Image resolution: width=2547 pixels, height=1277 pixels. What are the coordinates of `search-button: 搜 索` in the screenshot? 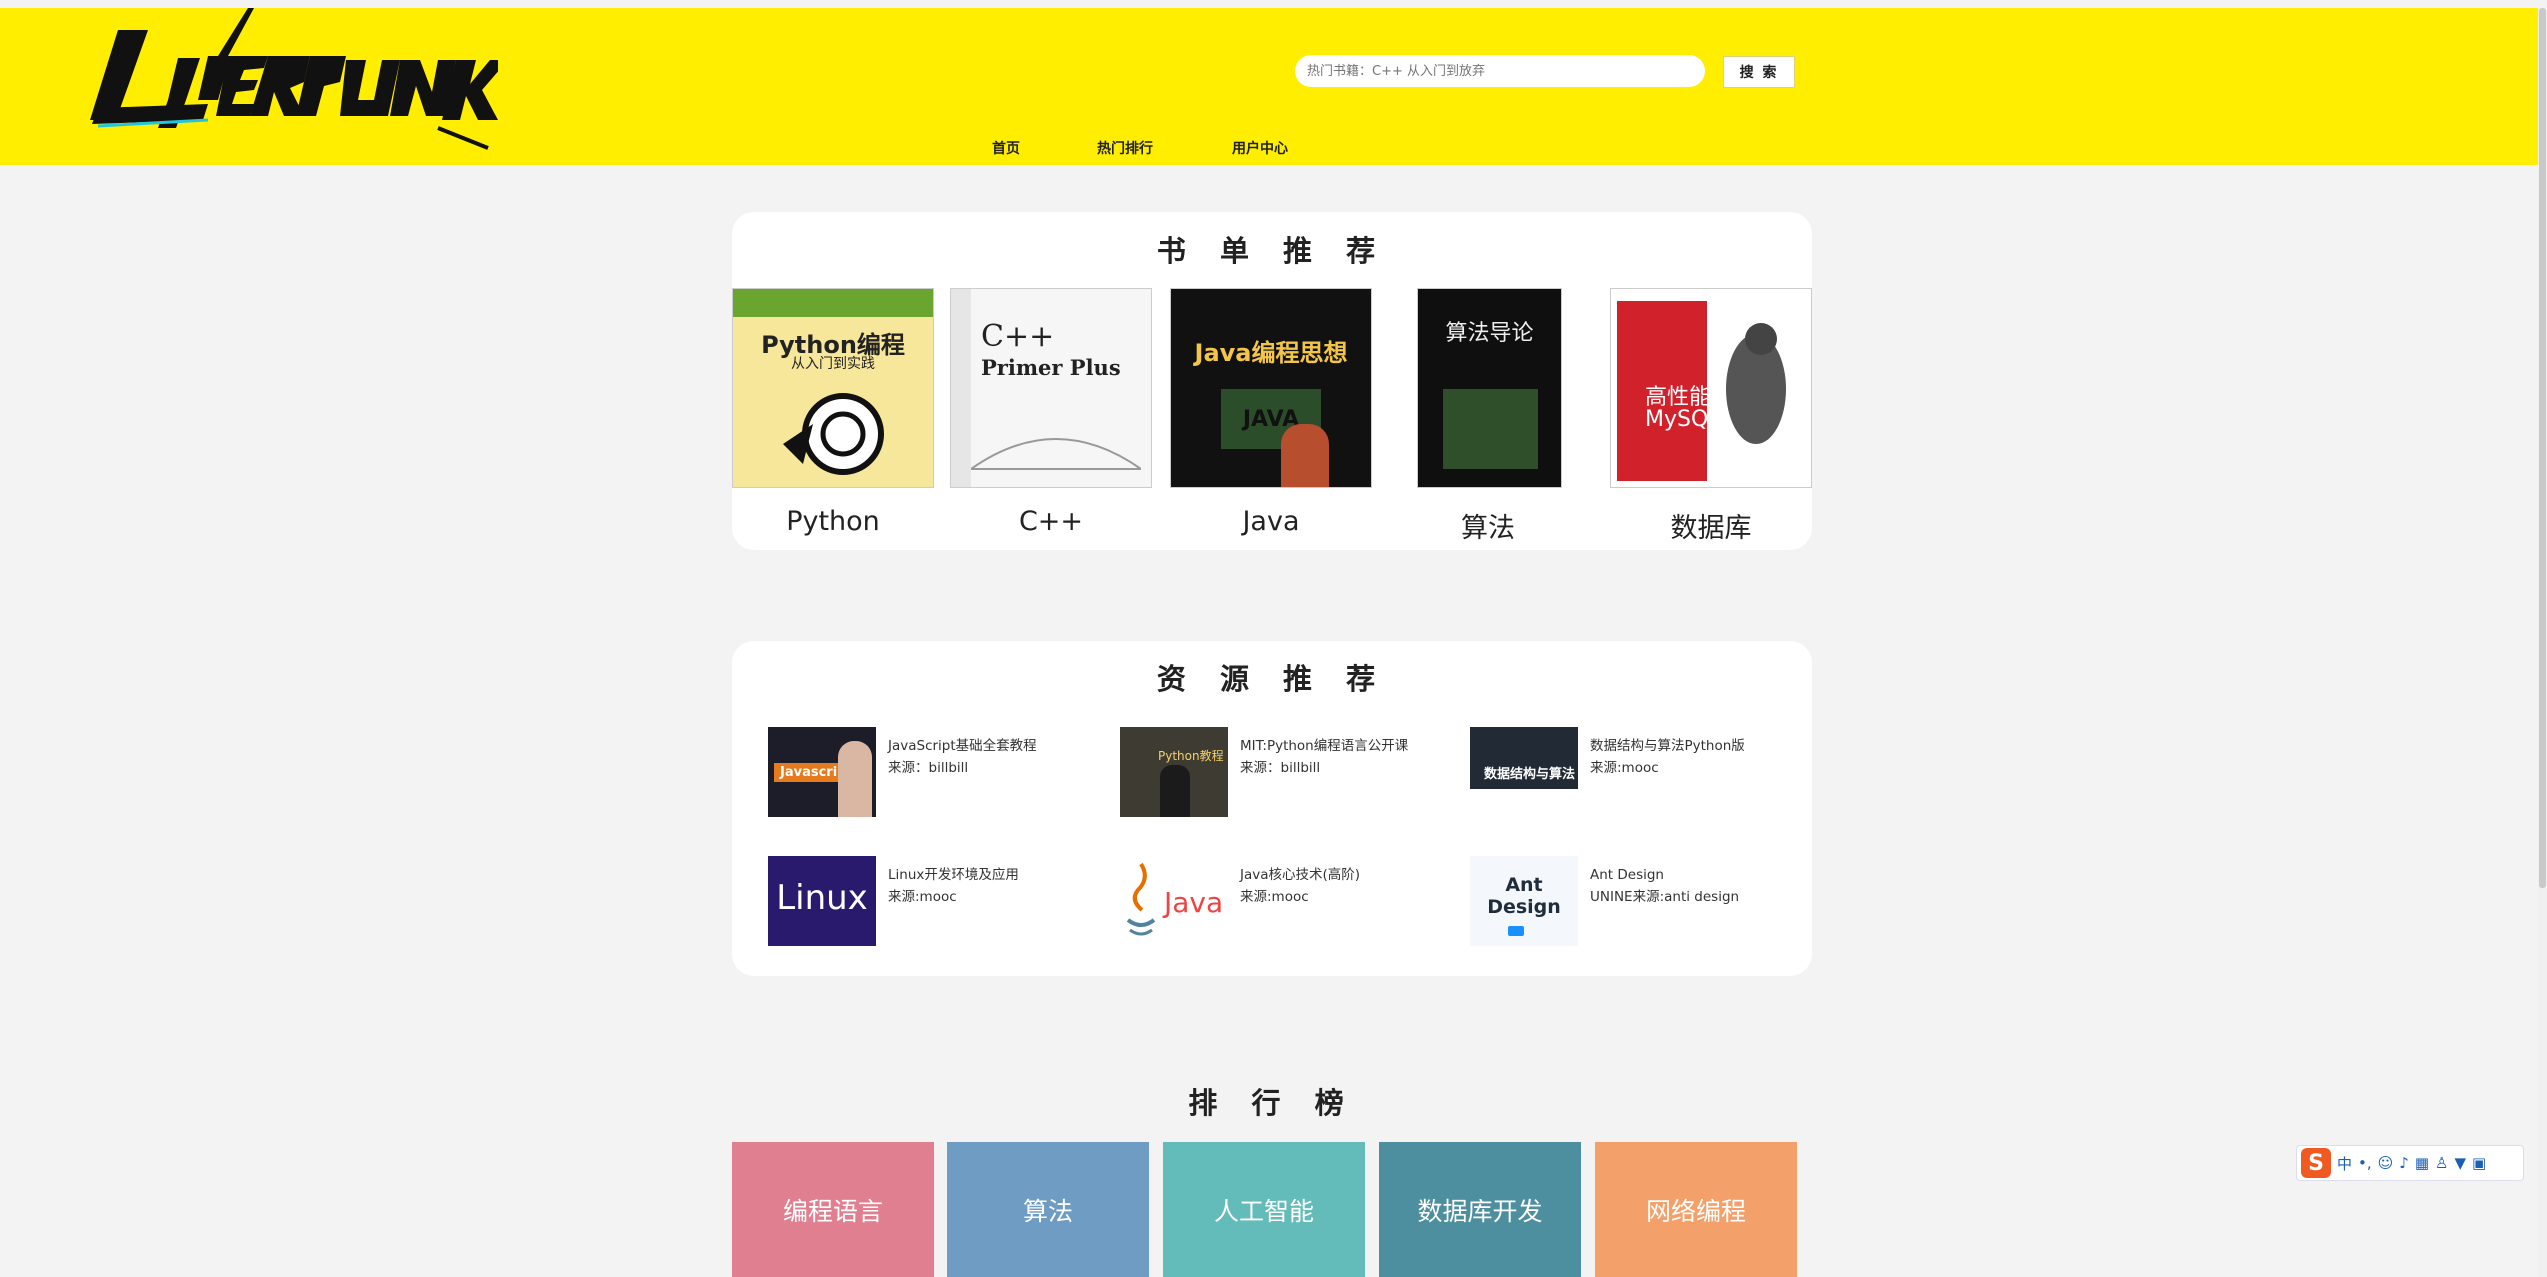 It's located at (1759, 72).